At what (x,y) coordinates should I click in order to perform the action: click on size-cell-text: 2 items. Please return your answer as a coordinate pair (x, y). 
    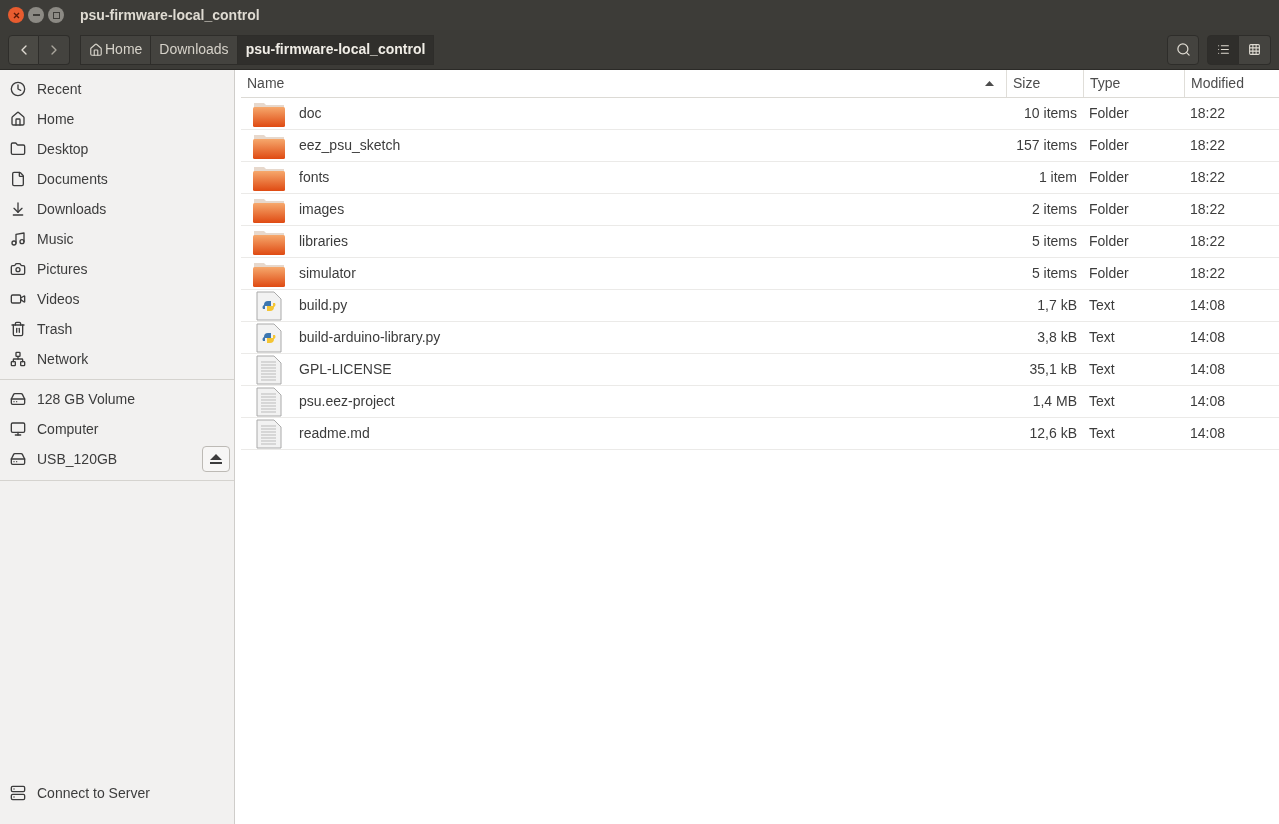
    Looking at the image, I should click on (1054, 209).